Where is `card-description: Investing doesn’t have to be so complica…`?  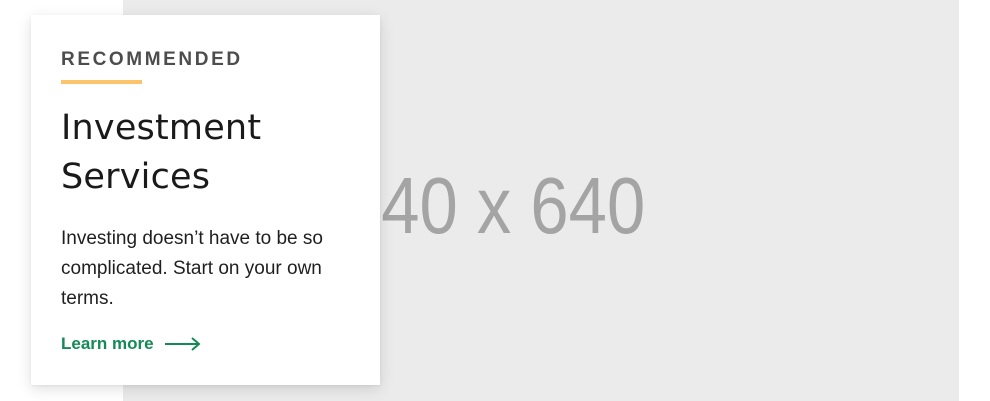
card-description: Investing doesn’t have to be so complica… is located at coordinates (192, 268).